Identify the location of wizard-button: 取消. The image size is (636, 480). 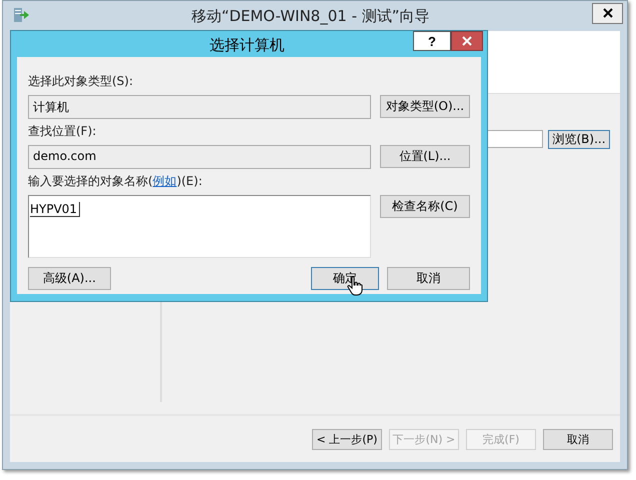
(578, 439).